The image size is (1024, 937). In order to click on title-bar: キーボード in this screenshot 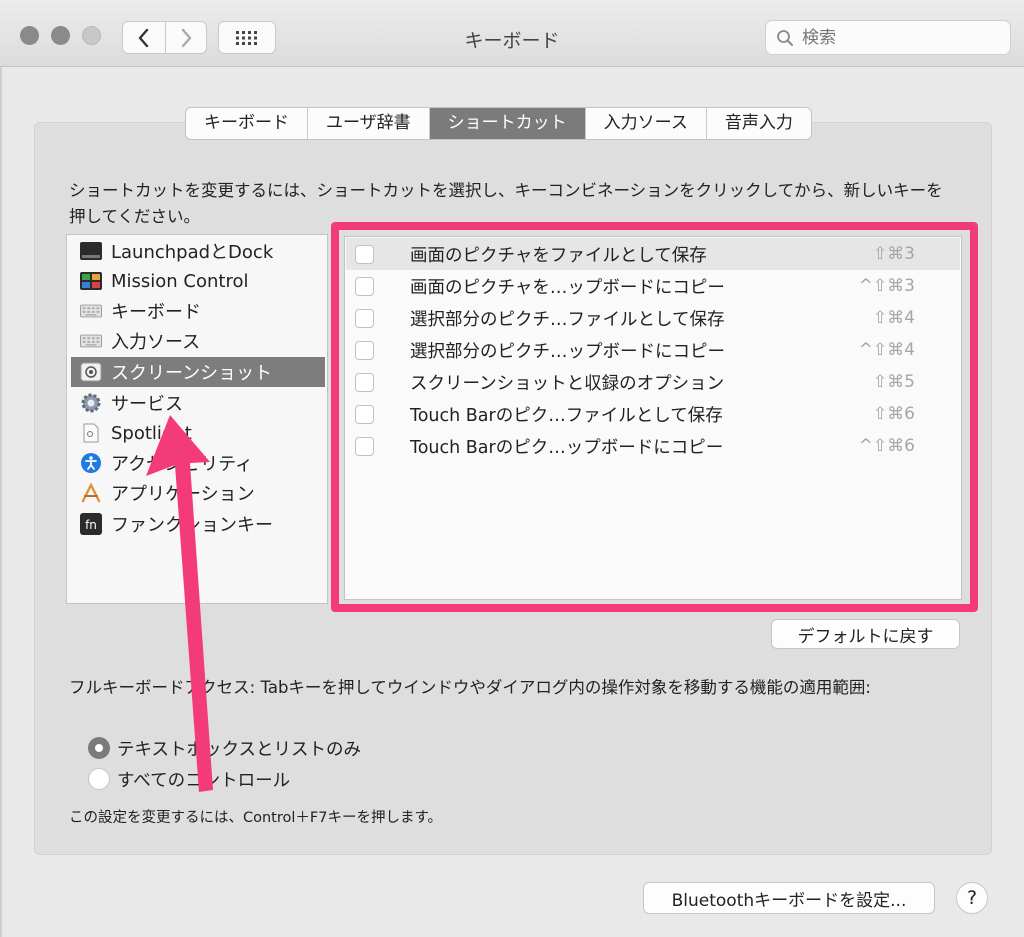, I will do `click(512, 33)`.